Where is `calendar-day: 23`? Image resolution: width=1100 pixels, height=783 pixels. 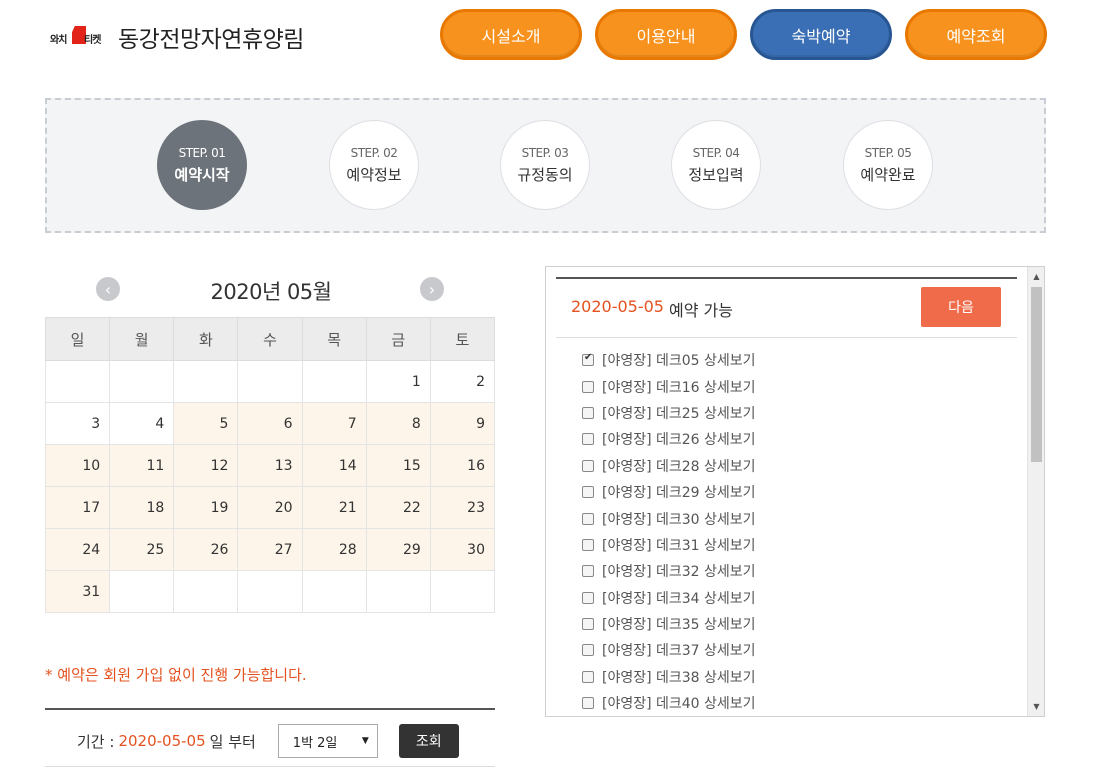 calendar-day: 23 is located at coordinates (462, 507).